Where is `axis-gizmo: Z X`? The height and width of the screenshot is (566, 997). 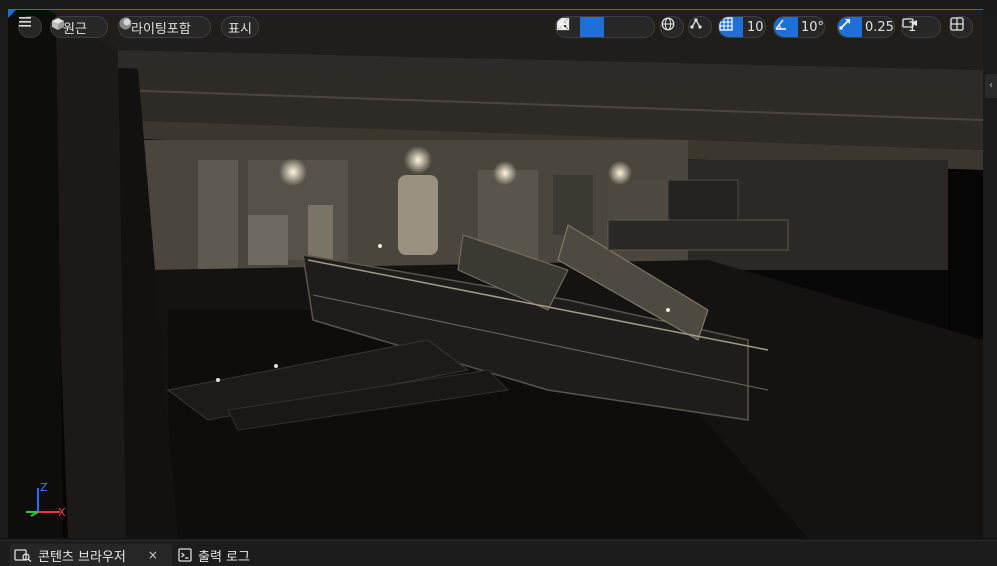 axis-gizmo: Z X is located at coordinates (48, 502).